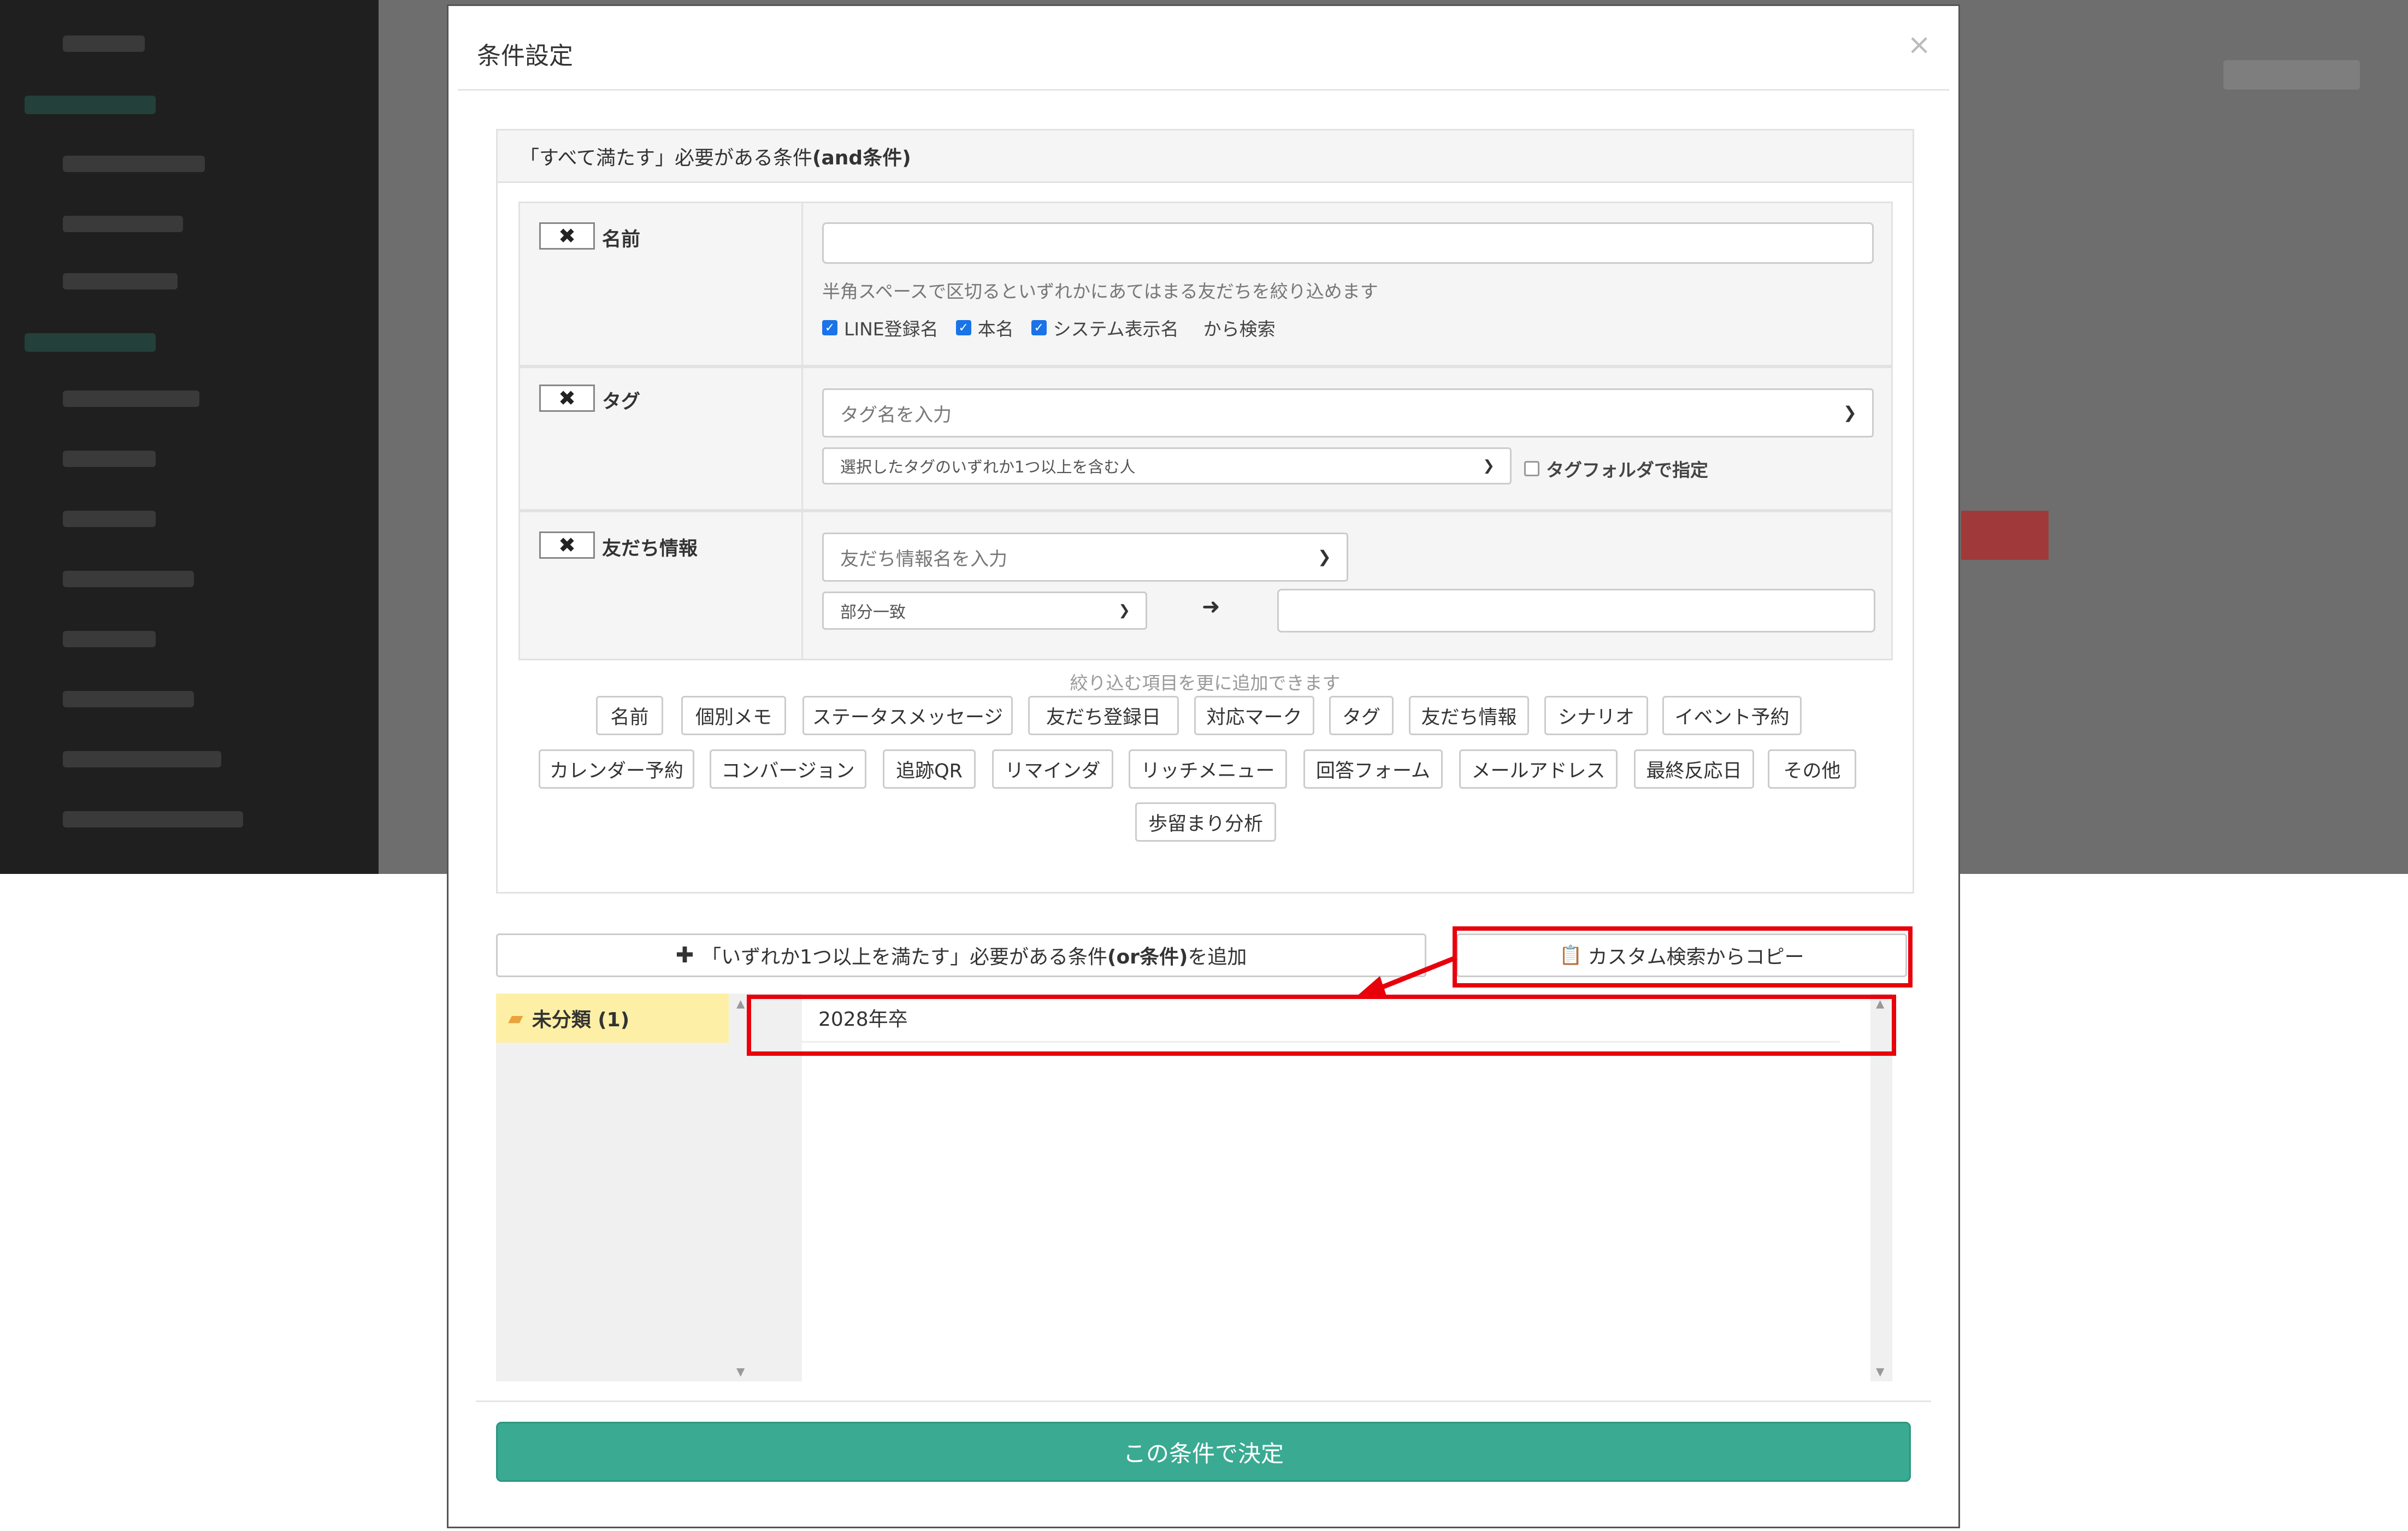  What do you see at coordinates (189, 437) in the screenshot?
I see `background-sidebar` at bounding box center [189, 437].